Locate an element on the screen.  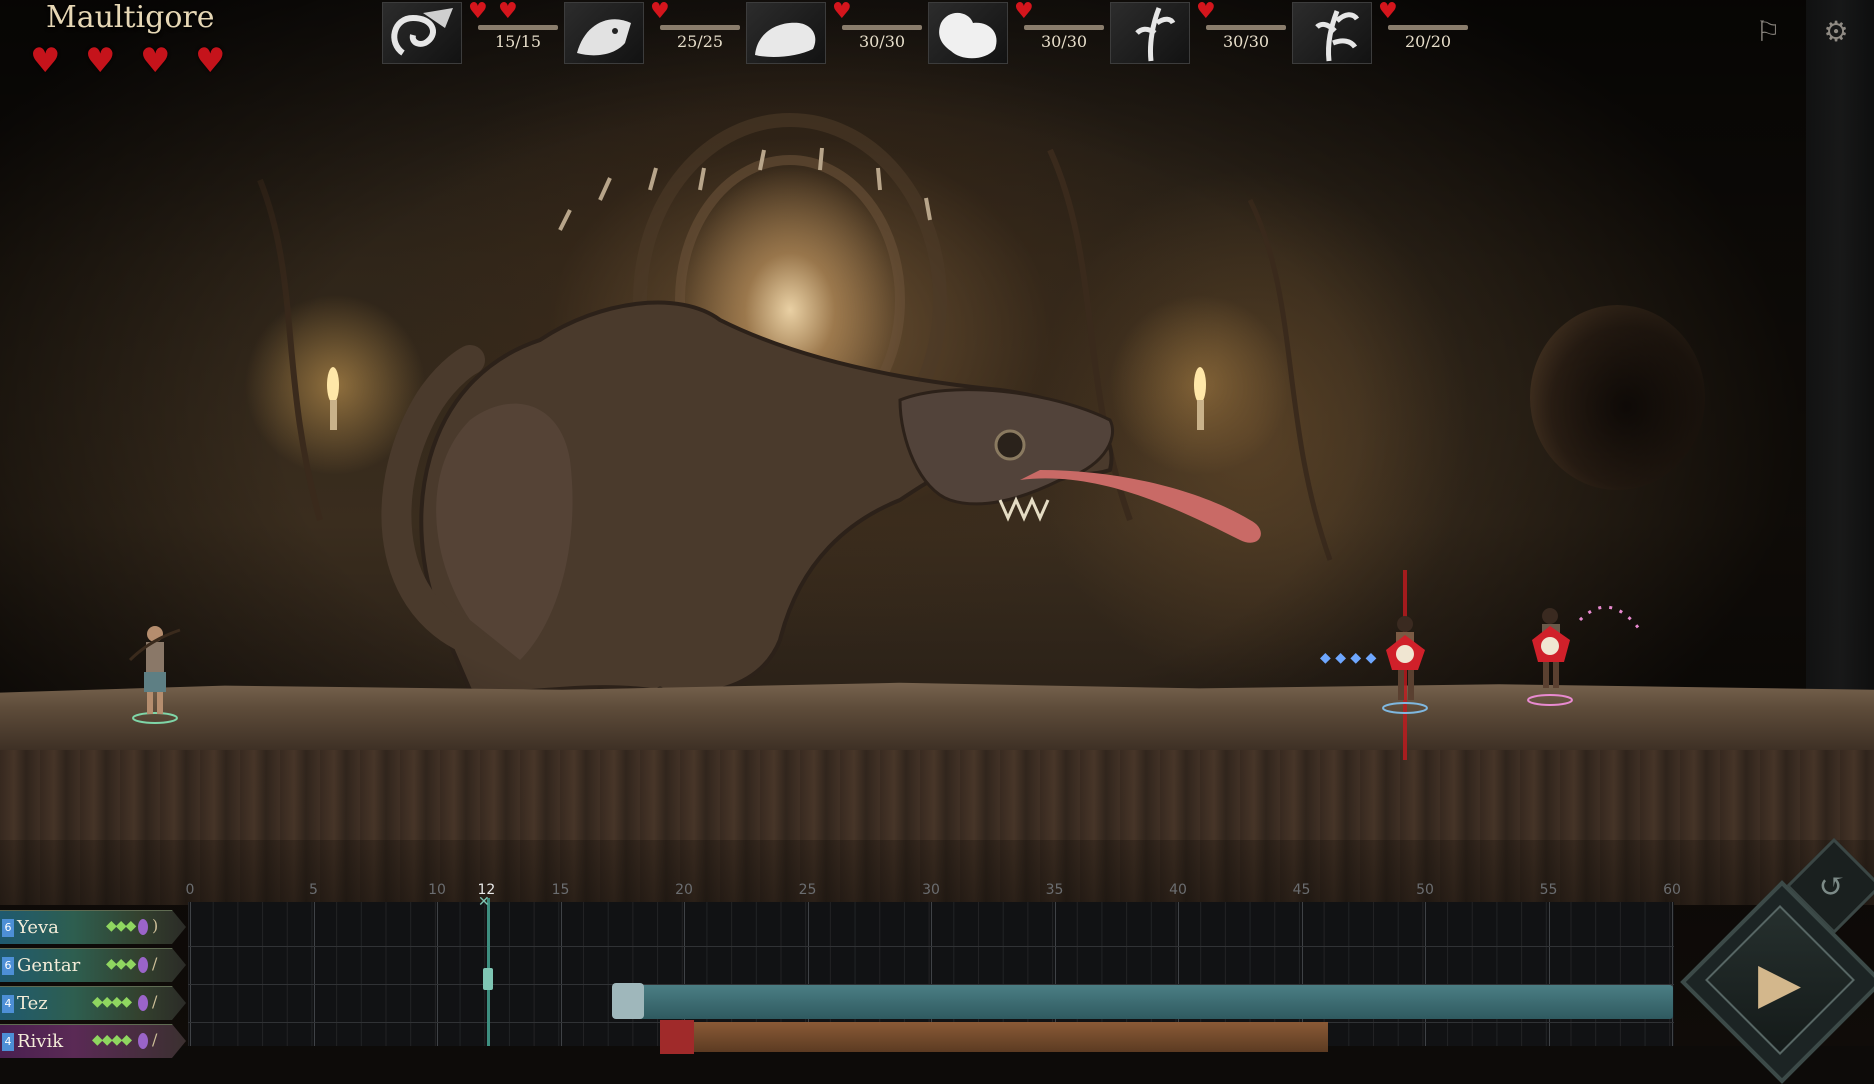
tree-portrait-icon is located at coordinates (1332, 33).